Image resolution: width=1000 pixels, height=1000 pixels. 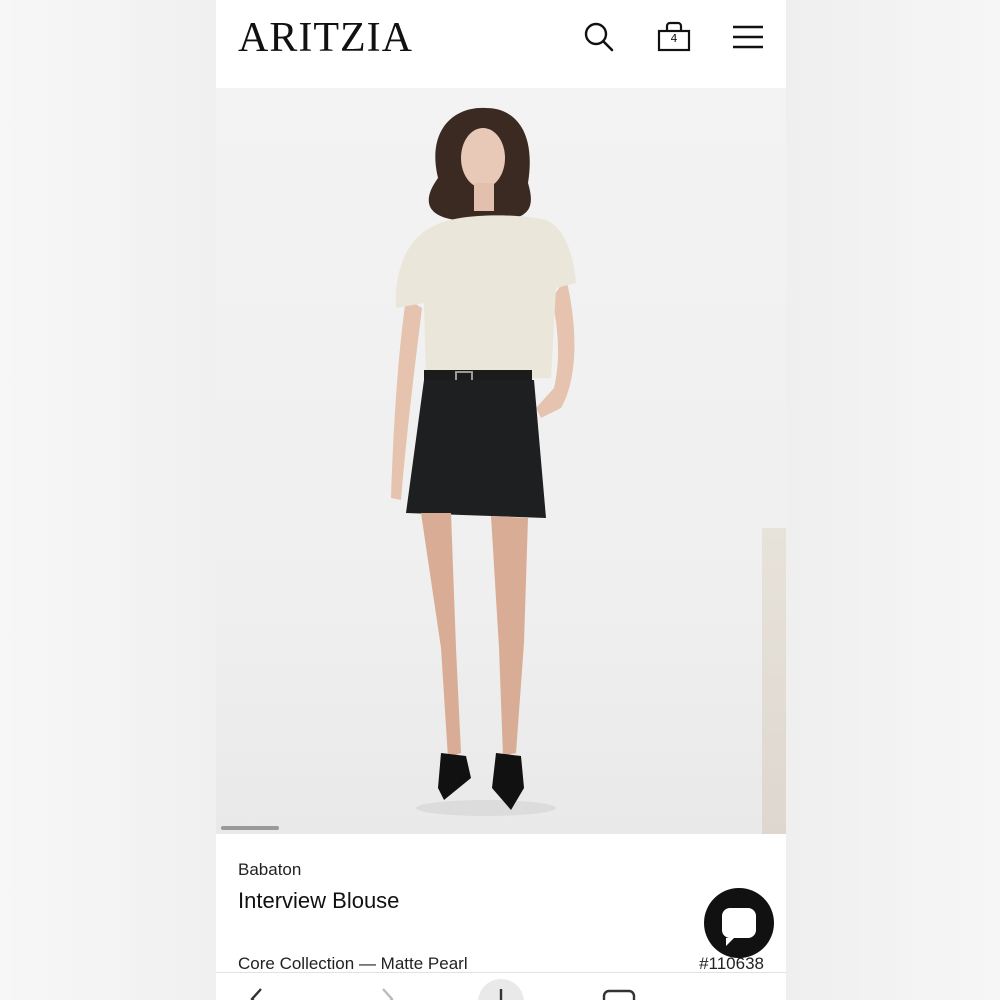 I want to click on shopping-bag-icon: 4, so click(x=674, y=37).